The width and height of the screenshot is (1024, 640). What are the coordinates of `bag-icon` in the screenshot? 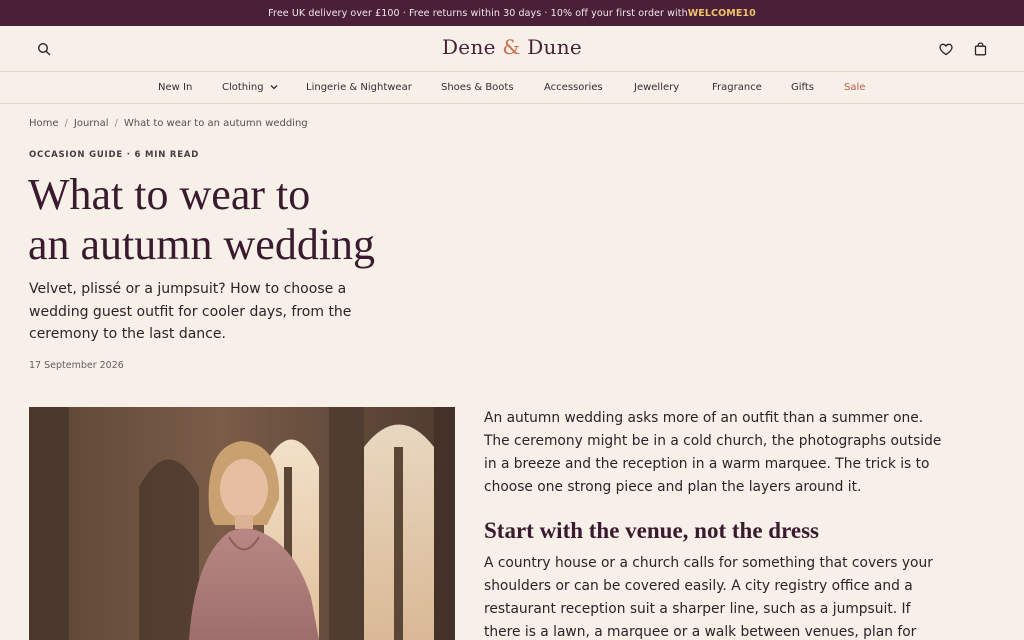 It's located at (980, 49).